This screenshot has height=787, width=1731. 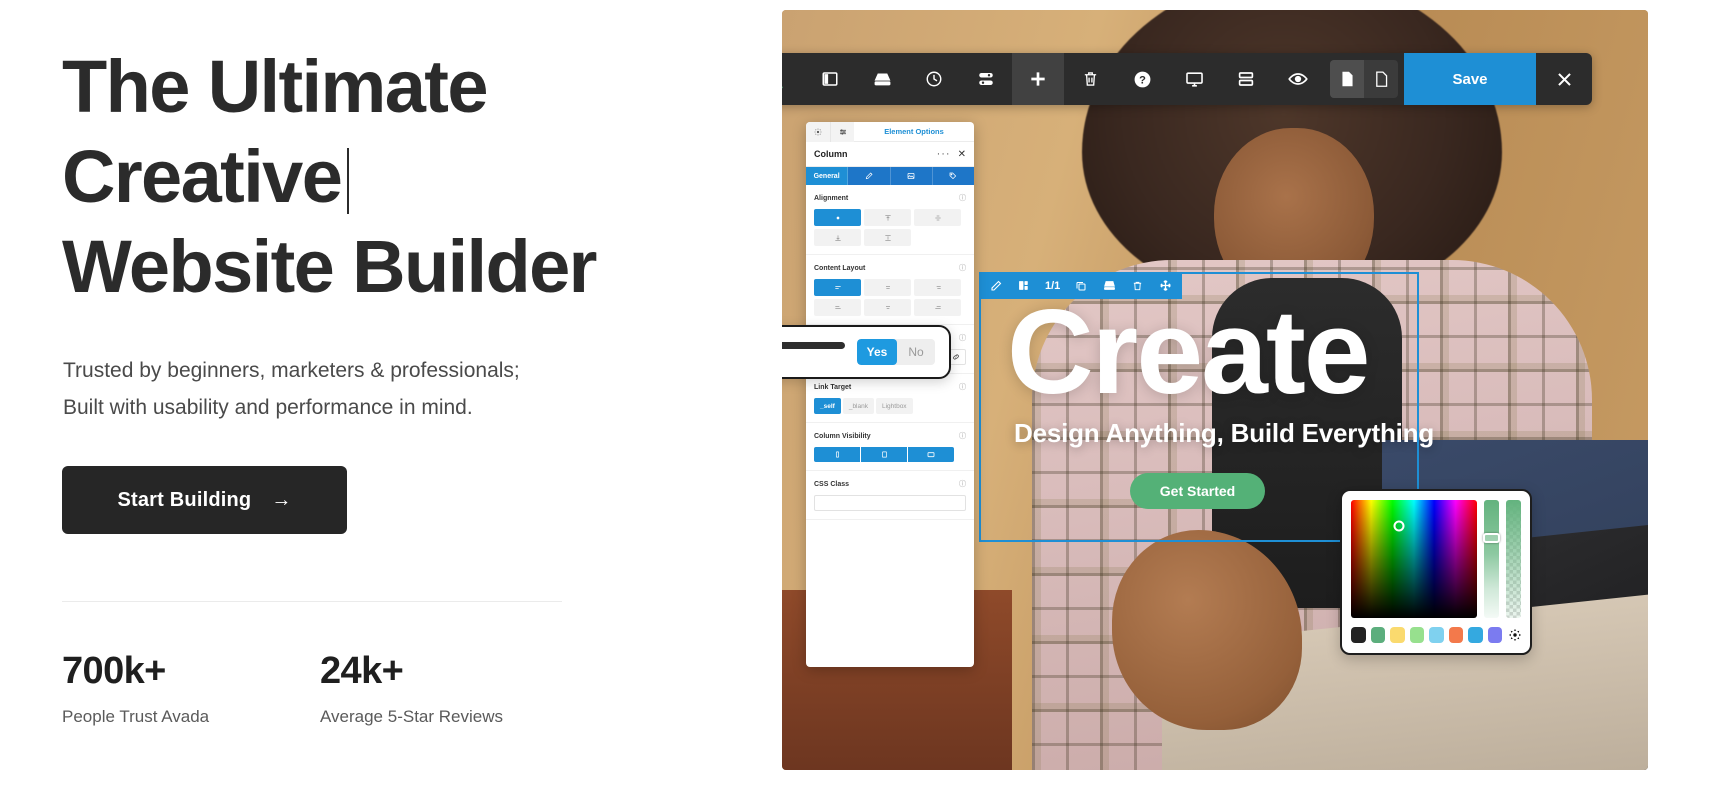 What do you see at coordinates (1475, 634) in the screenshot?
I see `swatch-blue` at bounding box center [1475, 634].